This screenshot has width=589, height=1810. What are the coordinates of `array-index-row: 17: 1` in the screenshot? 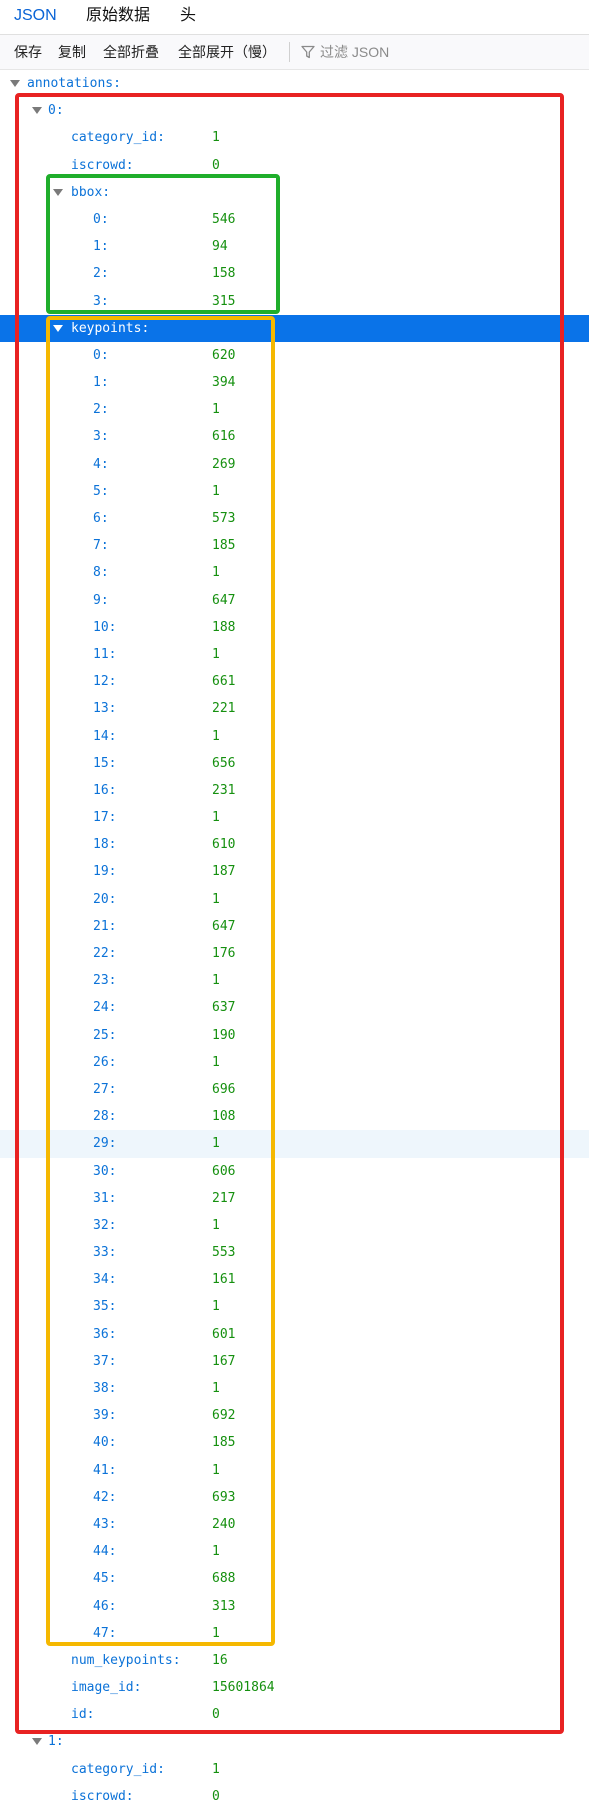 It's located at (294, 817).